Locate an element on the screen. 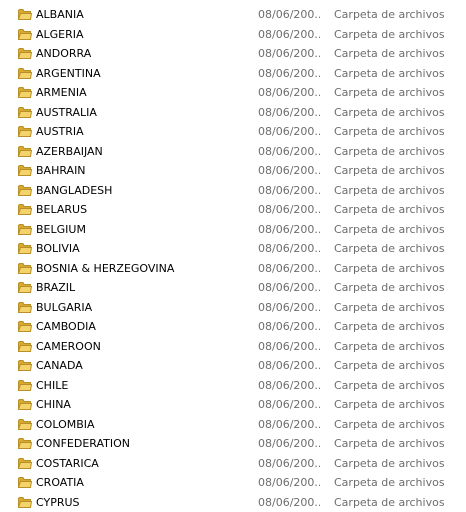  folder-name: ALGERIA is located at coordinates (143, 35).